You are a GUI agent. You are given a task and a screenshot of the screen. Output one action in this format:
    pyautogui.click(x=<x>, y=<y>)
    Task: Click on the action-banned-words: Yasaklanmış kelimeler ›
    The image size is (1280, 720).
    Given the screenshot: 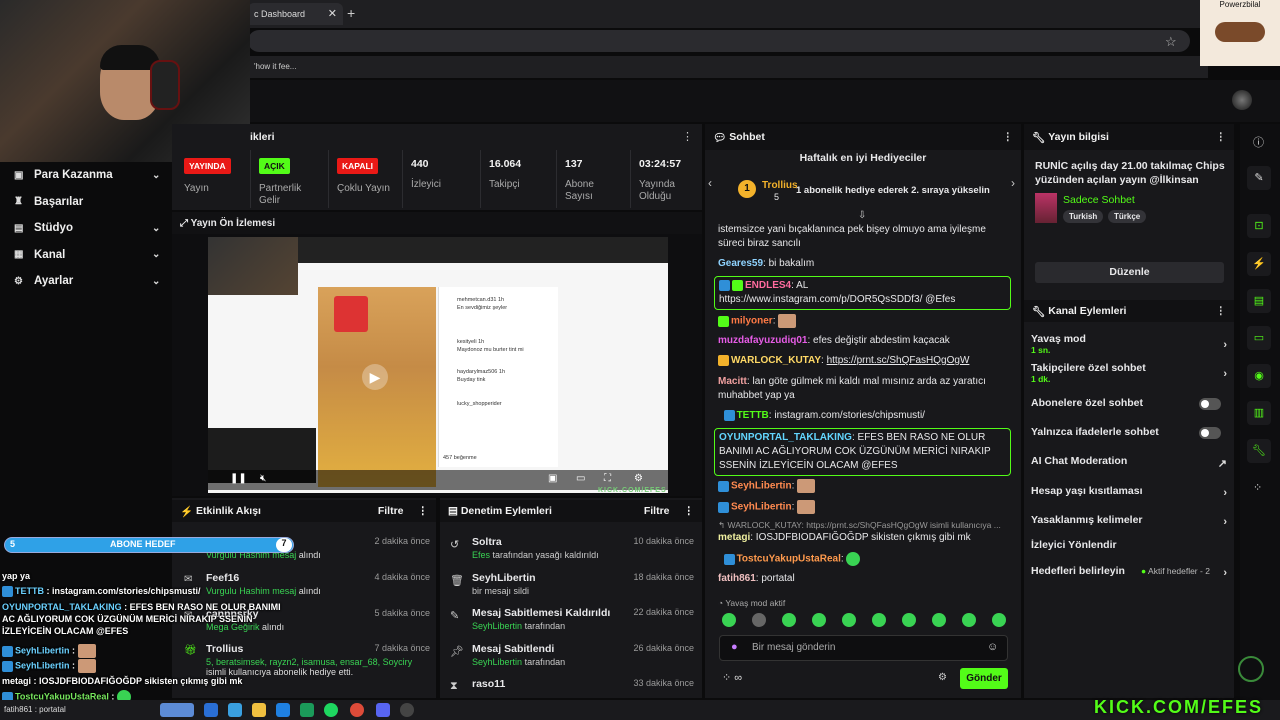 What is the action you would take?
    pyautogui.click(x=1129, y=521)
    